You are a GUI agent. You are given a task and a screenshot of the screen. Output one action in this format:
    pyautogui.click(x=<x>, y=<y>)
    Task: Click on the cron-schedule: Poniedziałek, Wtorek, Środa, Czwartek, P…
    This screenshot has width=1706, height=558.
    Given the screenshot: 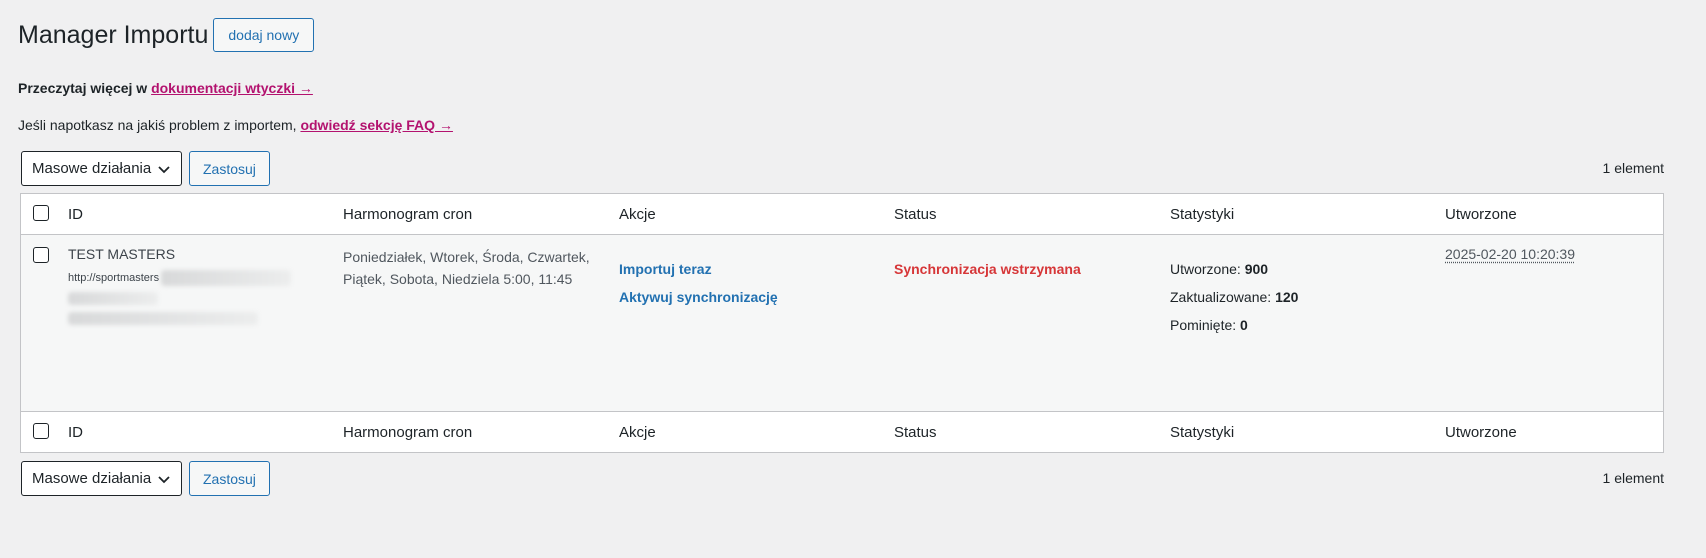 What is the action you would take?
    pyautogui.click(x=466, y=268)
    